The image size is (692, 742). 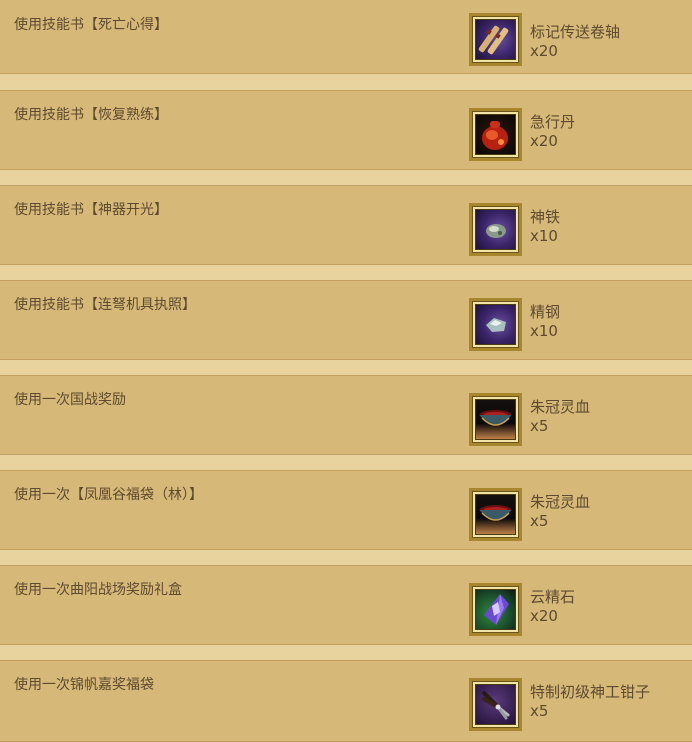 What do you see at coordinates (346, 320) in the screenshot?
I see `reward-row: 使用技能书【连弩机具执照】 精钢 x10` at bounding box center [346, 320].